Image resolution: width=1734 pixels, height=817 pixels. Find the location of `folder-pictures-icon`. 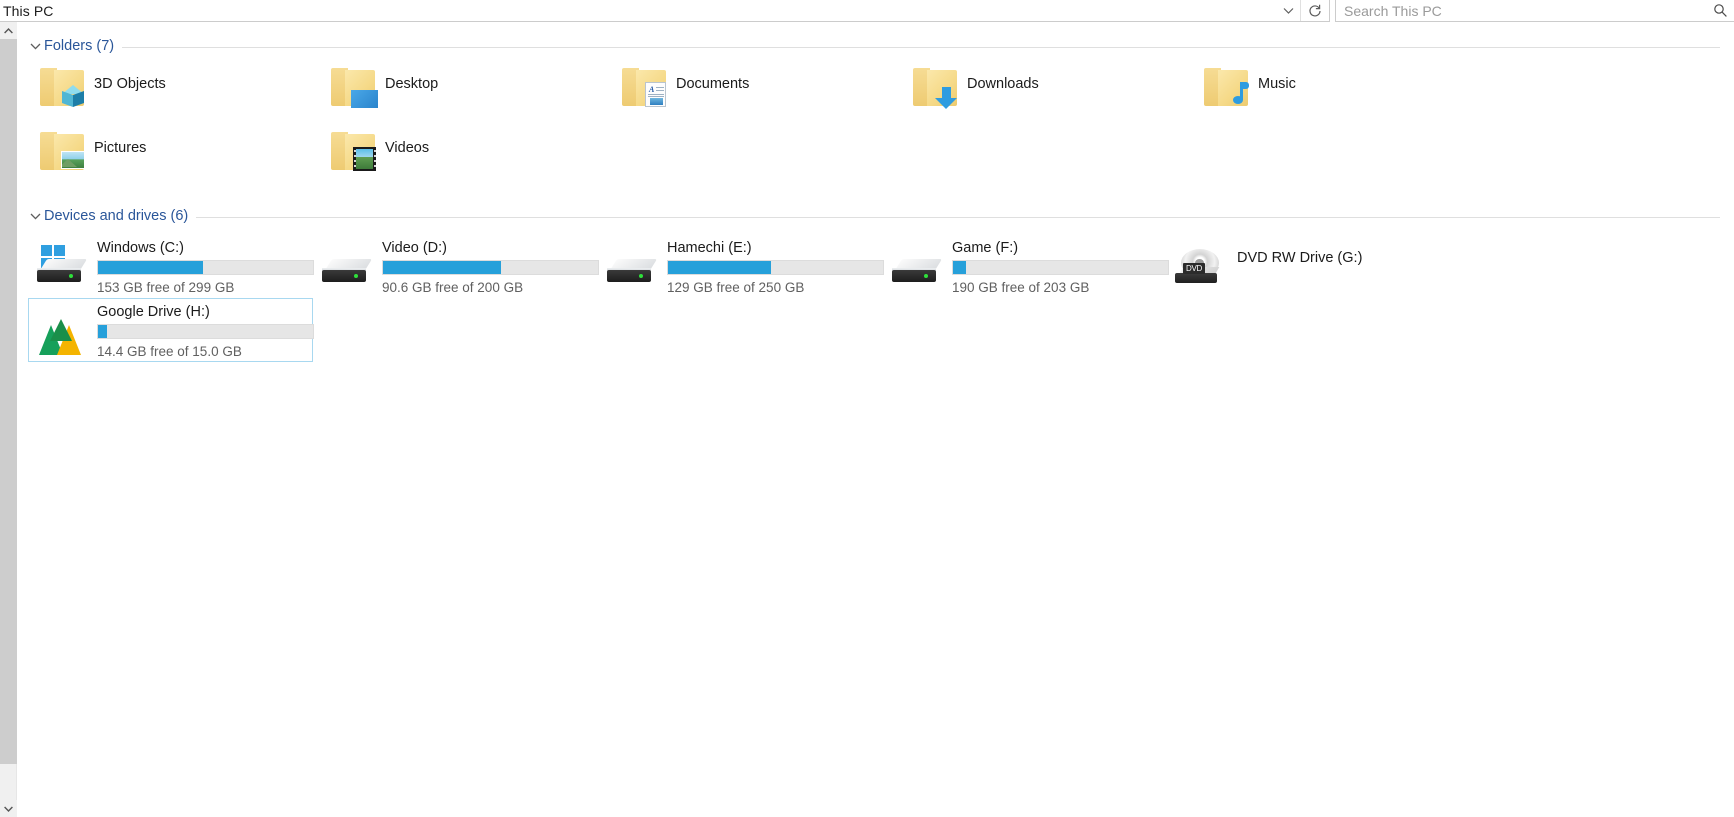

folder-pictures-icon is located at coordinates (61, 157).